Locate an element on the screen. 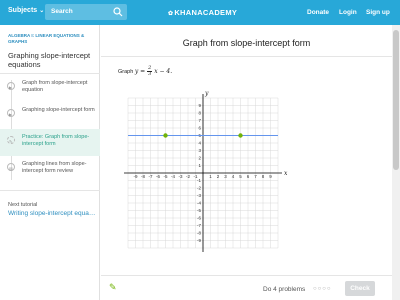 Image resolution: width=400 pixels, height=300 pixels. y-tick-label: -4 is located at coordinates (199, 203).